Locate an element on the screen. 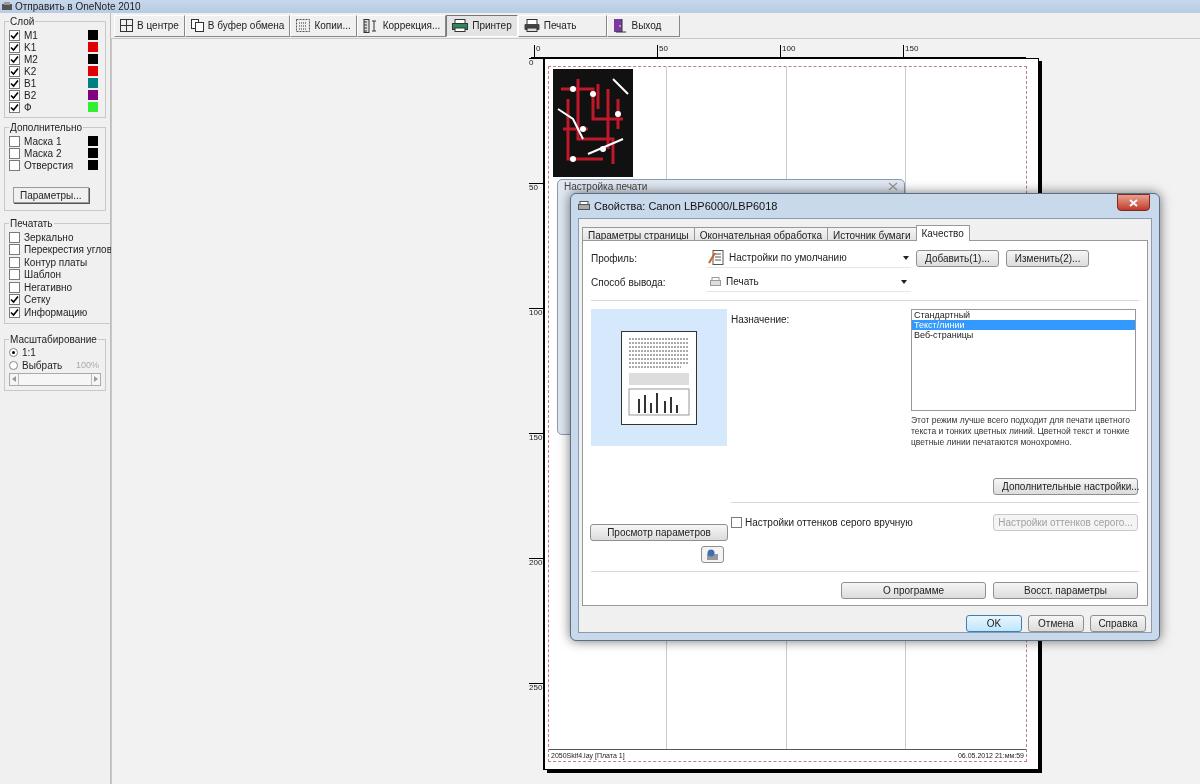  scroll-right-icon is located at coordinates (95, 379).